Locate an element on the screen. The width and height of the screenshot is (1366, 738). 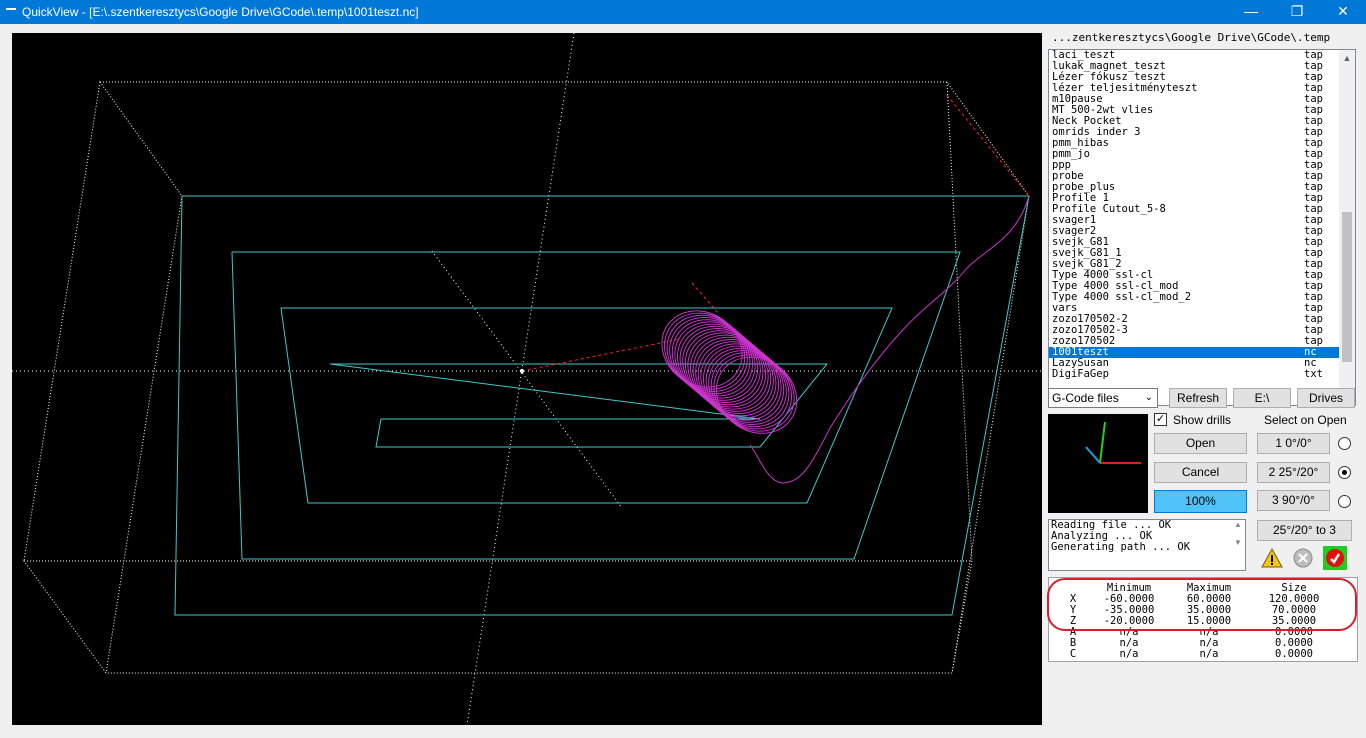
axis-orientation-preview is located at coordinates (1098, 463).